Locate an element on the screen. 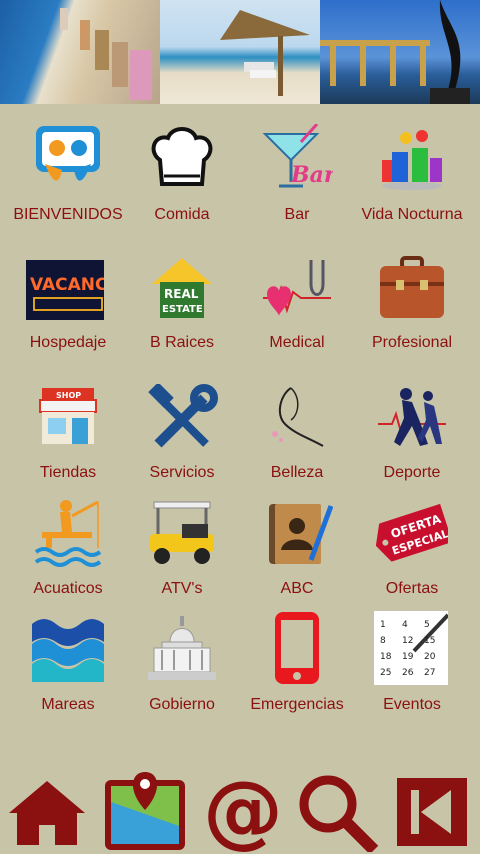 Image resolution: width=480 pixels, height=854 pixels. menu-item-label: ABC is located at coordinates (297, 588).